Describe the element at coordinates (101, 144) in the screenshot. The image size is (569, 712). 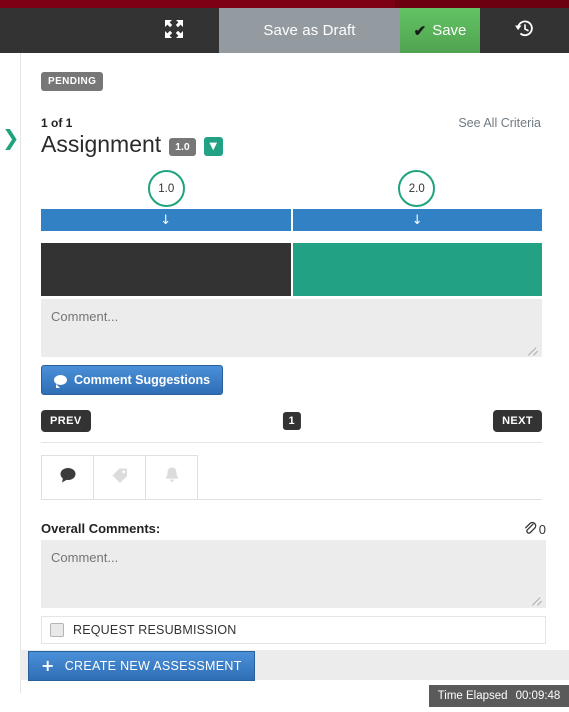
I see `page-title: Assignment` at that location.